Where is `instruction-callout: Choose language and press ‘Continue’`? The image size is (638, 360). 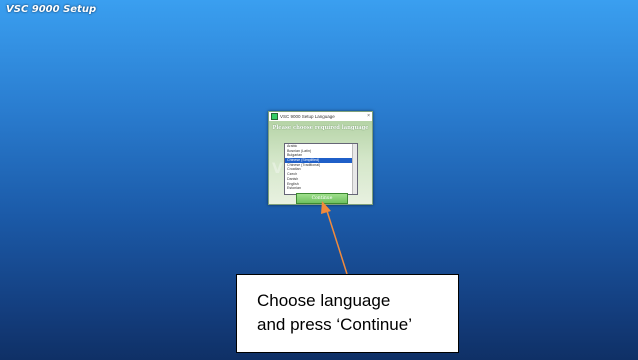 instruction-callout: Choose language and press ‘Continue’ is located at coordinates (347, 313).